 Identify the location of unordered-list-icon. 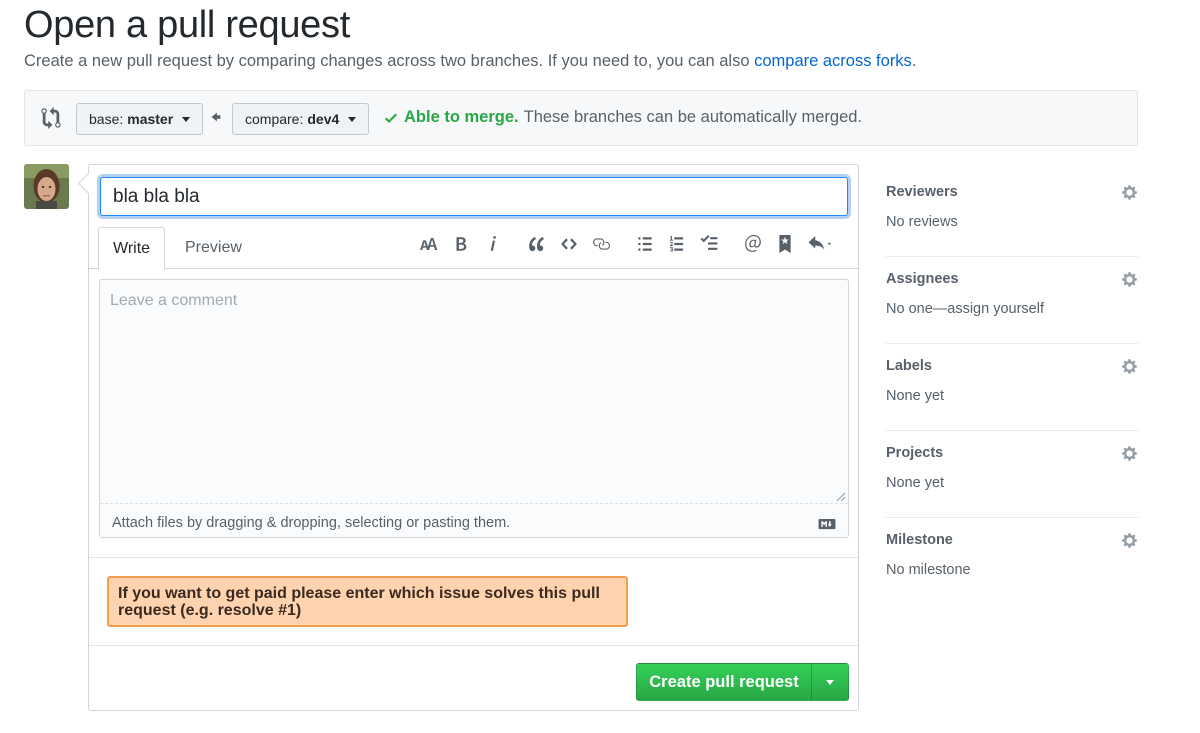
(645, 244).